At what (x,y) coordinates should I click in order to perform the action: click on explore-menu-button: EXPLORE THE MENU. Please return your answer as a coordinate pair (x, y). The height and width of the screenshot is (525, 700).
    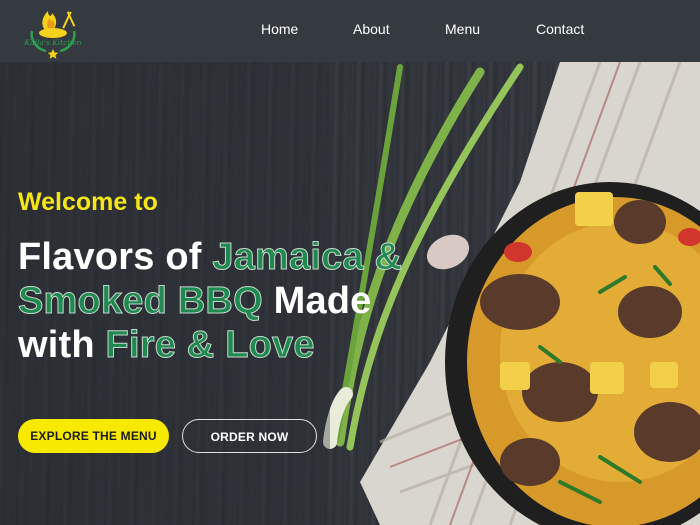
    Looking at the image, I should click on (93, 436).